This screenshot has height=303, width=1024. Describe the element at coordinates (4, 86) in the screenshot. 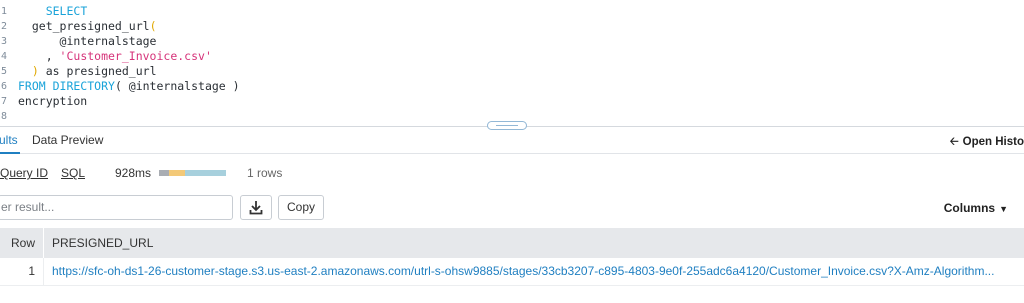

I see `line-number: 6` at that location.